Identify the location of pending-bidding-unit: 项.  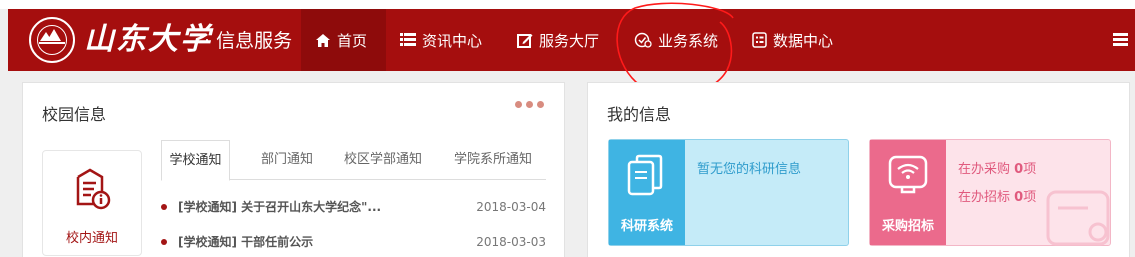
(1030, 197).